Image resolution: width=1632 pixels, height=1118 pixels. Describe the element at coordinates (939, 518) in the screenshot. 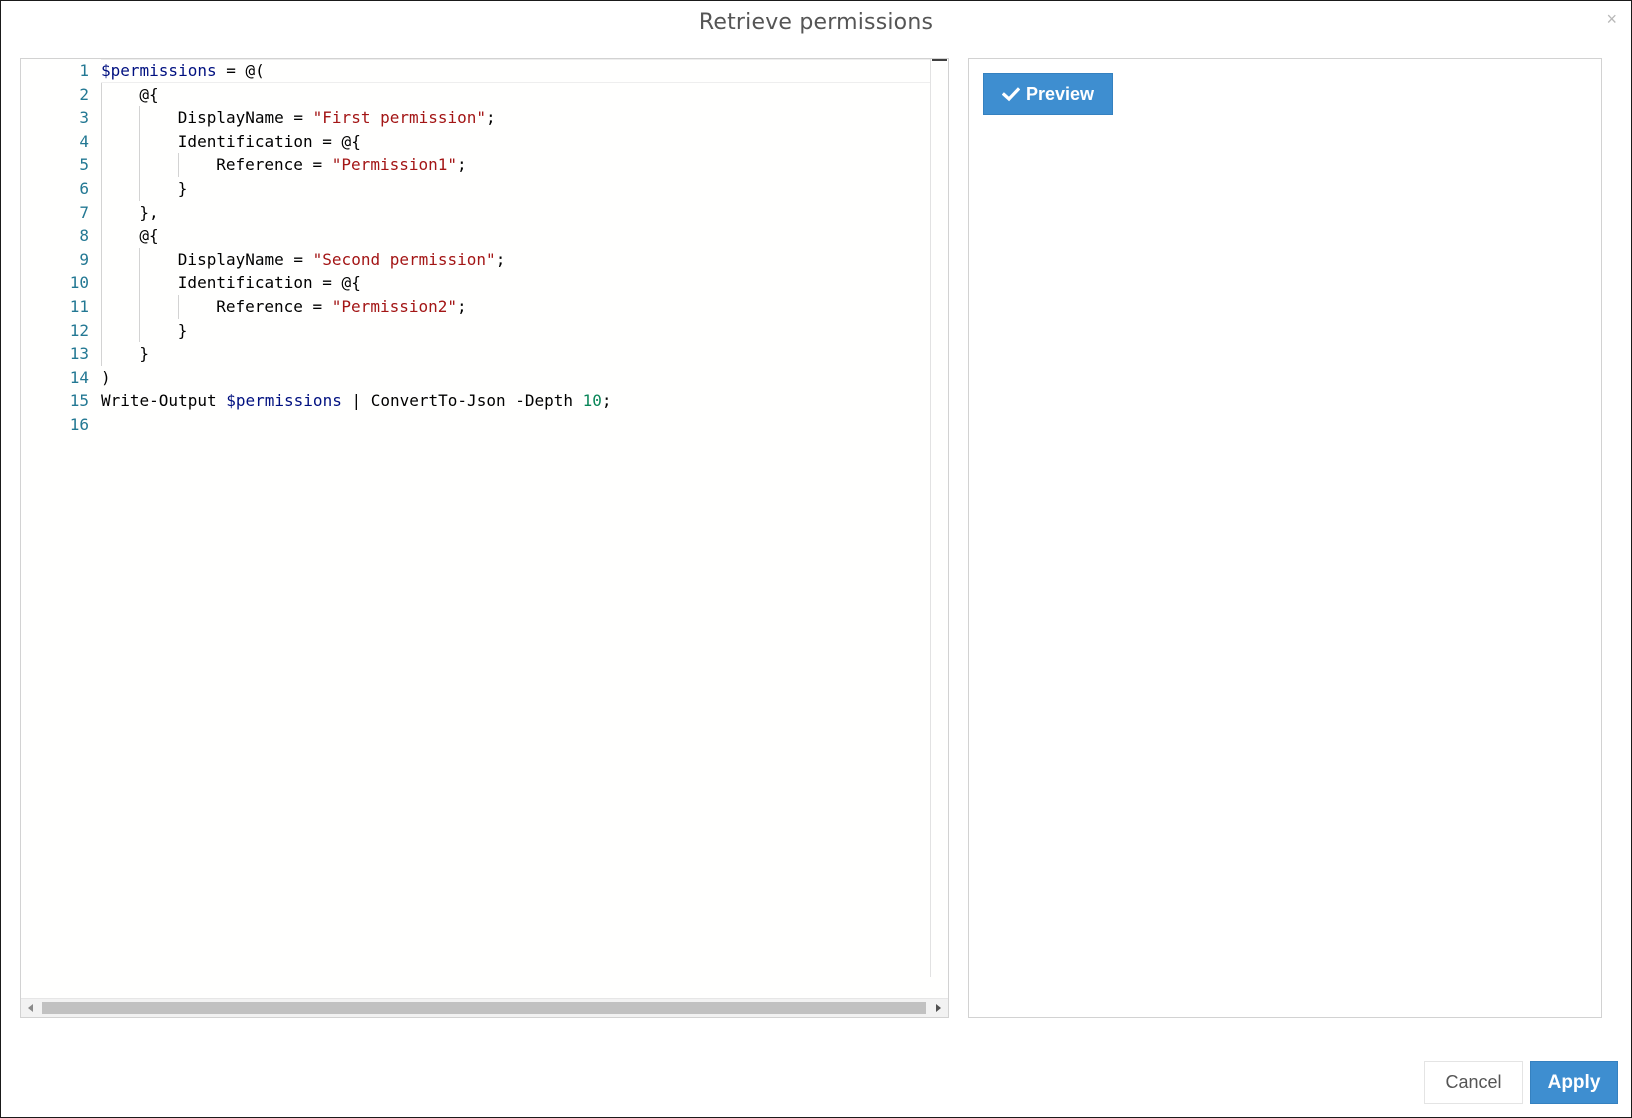

I see `vertical-scrollbar` at that location.